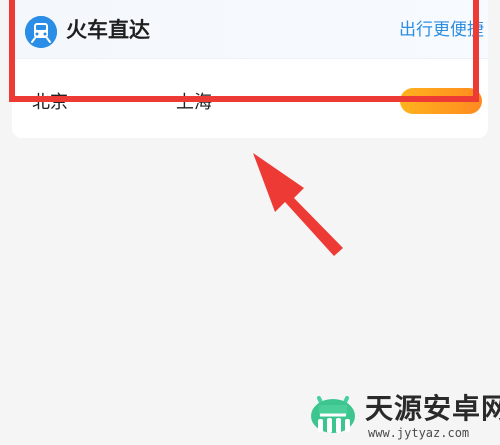 The height and width of the screenshot is (445, 500). What do you see at coordinates (441, 101) in the screenshot?
I see `book-ticket-button` at bounding box center [441, 101].